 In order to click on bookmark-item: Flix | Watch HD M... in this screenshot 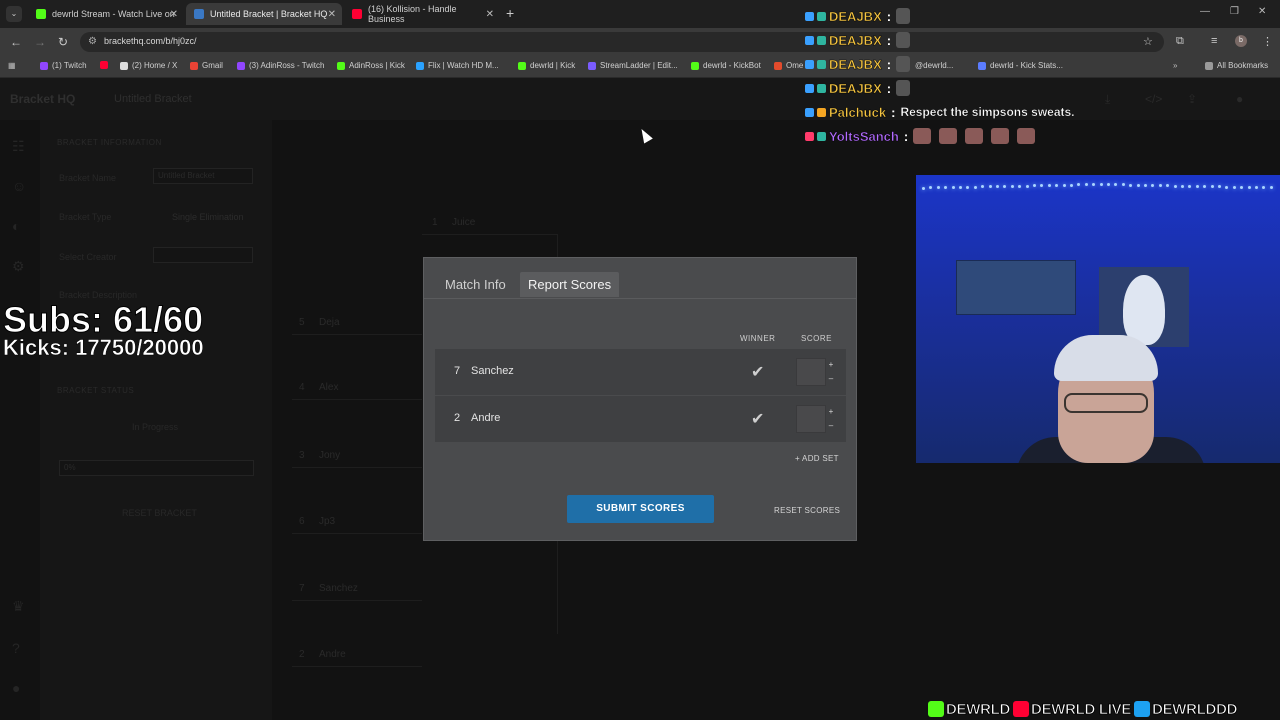, I will do `click(457, 65)`.